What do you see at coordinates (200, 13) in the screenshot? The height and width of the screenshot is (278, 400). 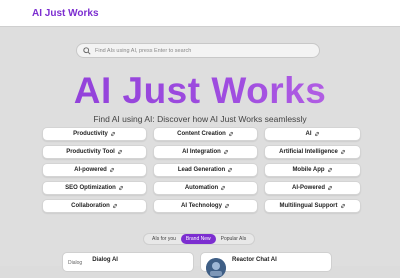 I see `top-bar: AI Just Works` at bounding box center [200, 13].